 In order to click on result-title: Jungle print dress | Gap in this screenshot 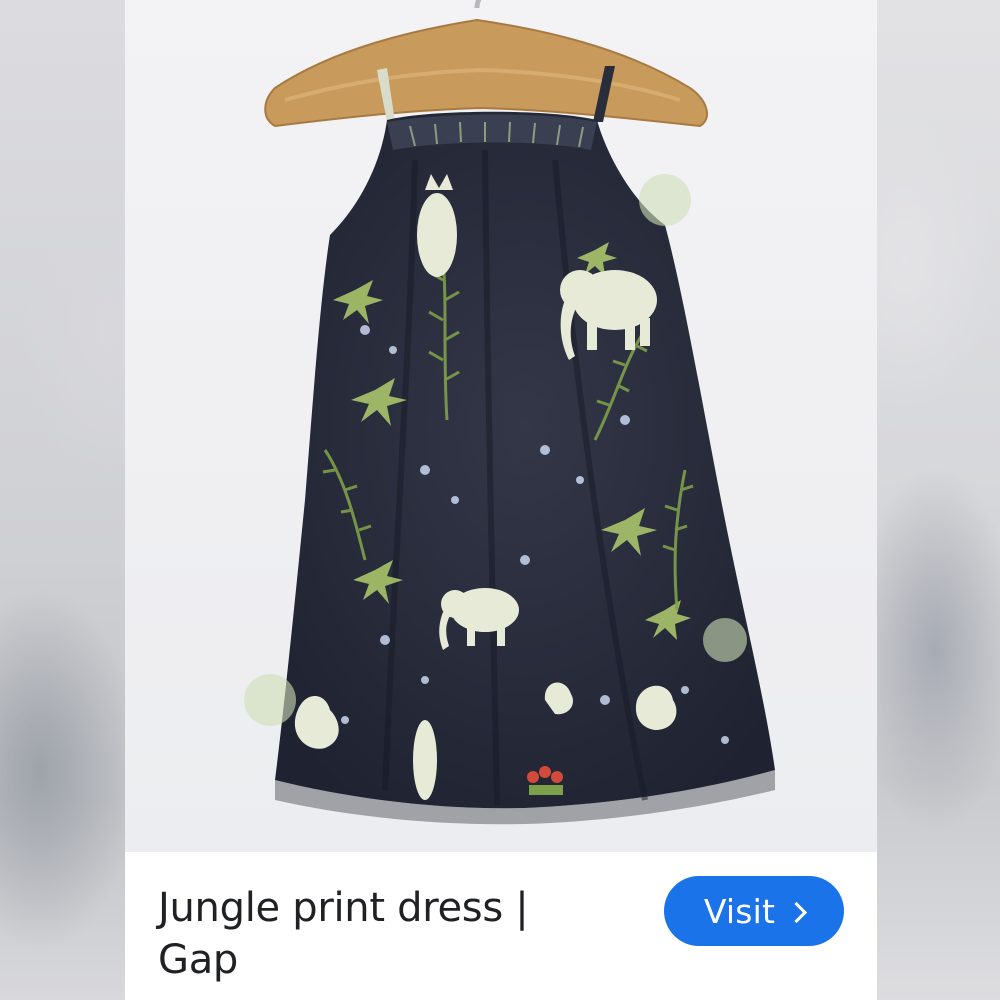, I will do `click(373, 934)`.